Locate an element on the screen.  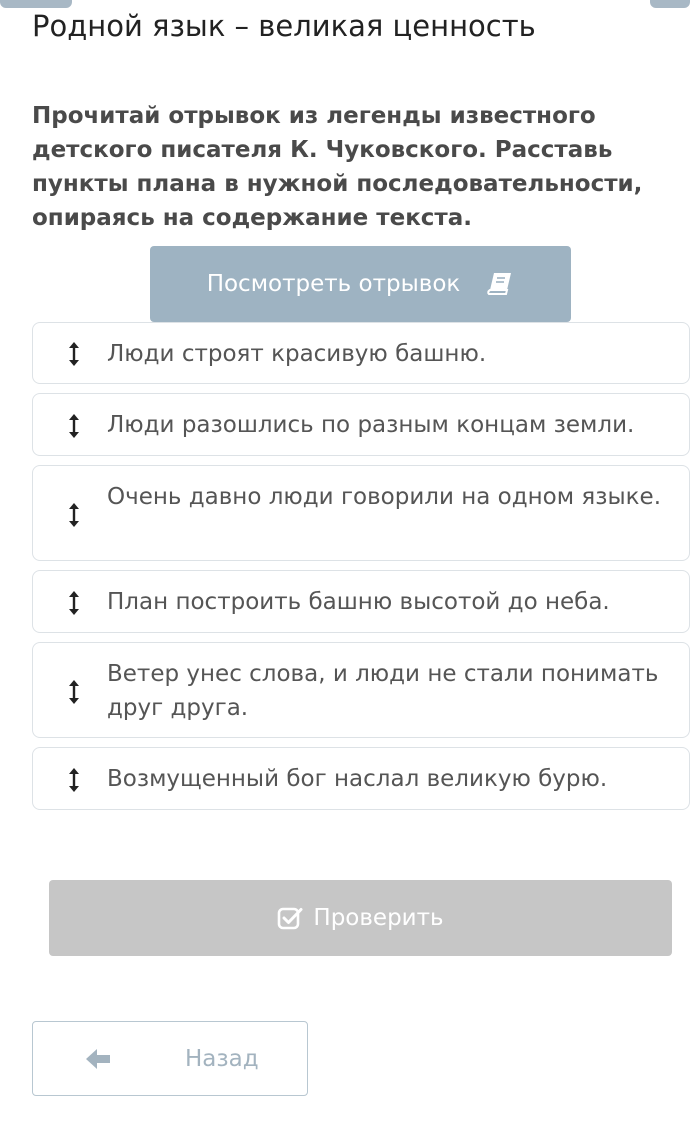
view-excerpt-button: Посмотреть отрывок is located at coordinates (360, 284).